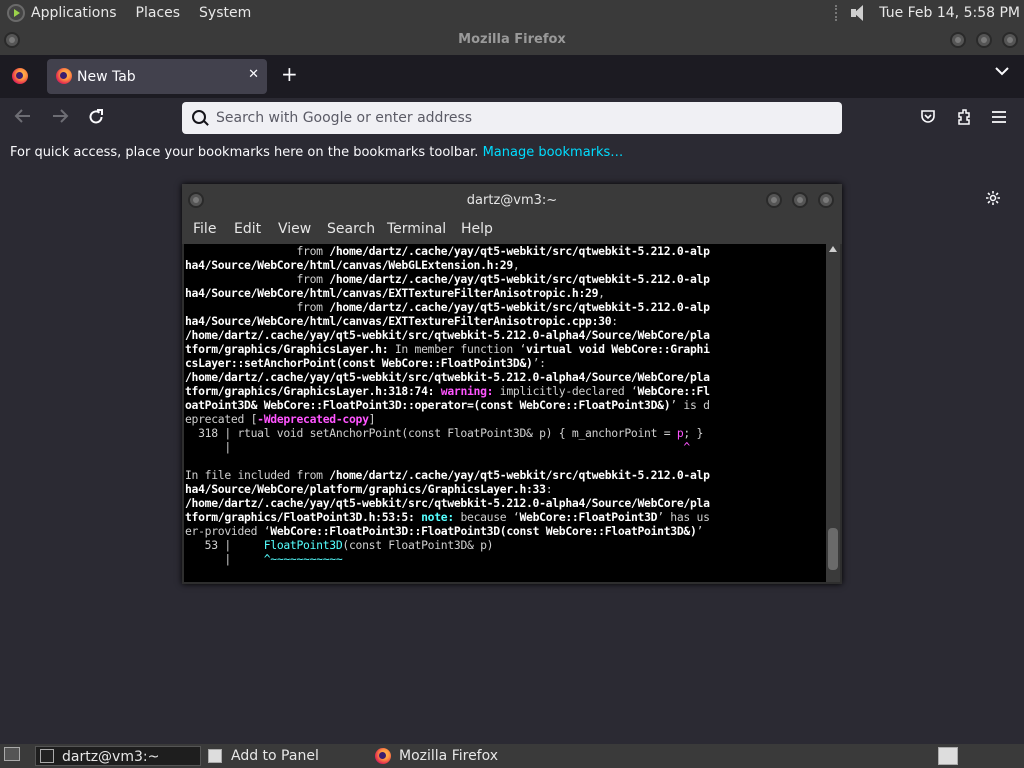 Image resolution: width=1024 pixels, height=768 pixels. What do you see at coordinates (1002, 72) in the screenshot?
I see `list-all-tabs-icon` at bounding box center [1002, 72].